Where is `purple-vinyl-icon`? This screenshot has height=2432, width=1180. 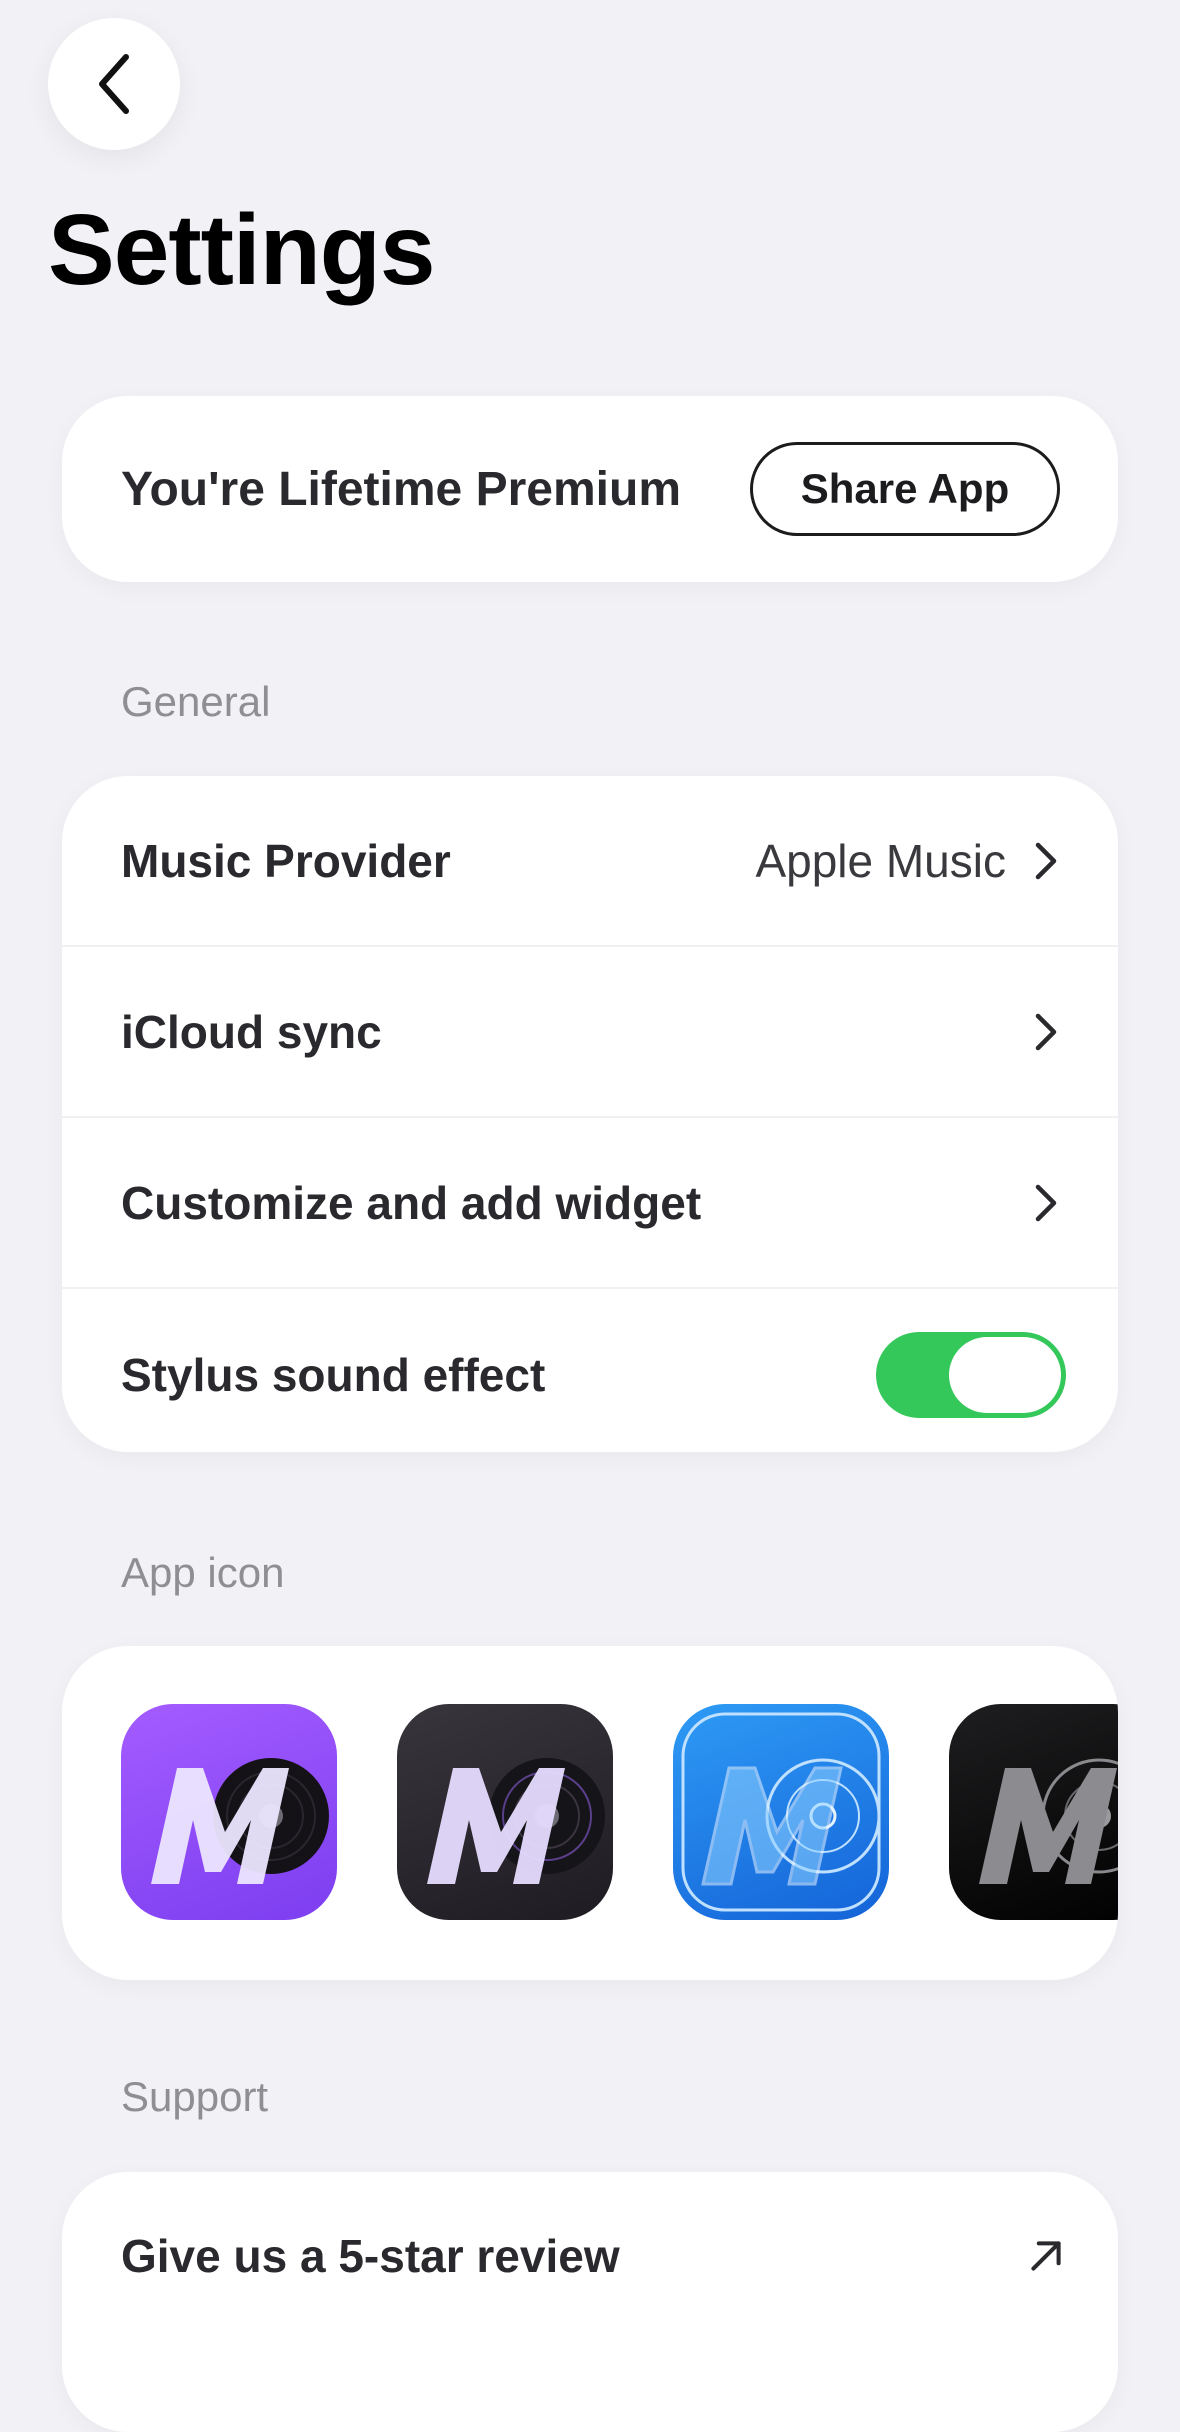 purple-vinyl-icon is located at coordinates (229, 1812).